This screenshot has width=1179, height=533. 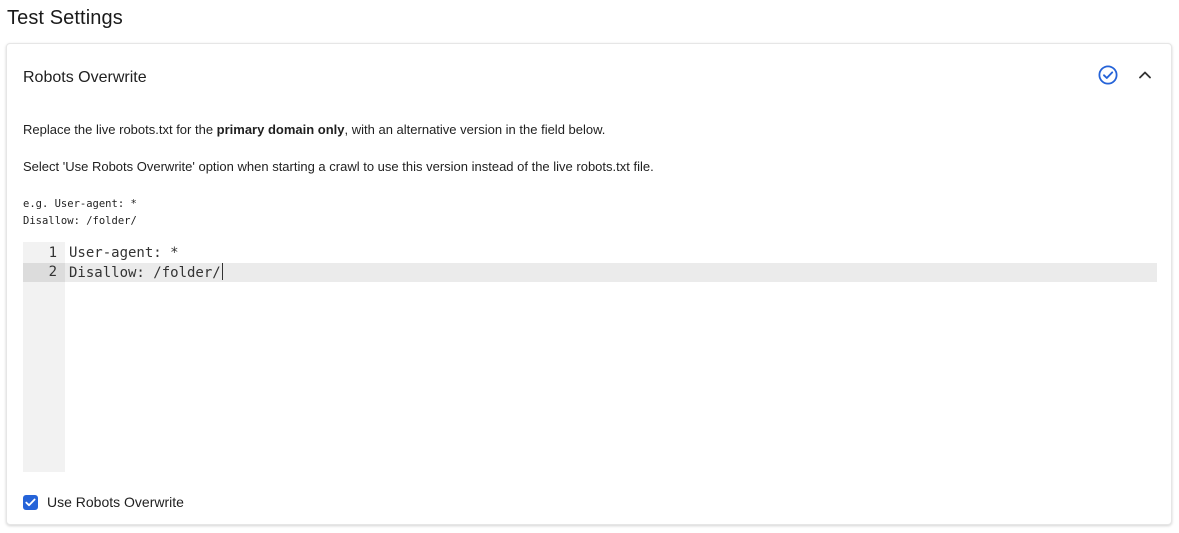 I want to click on checkmark-icon, so click(x=30, y=502).